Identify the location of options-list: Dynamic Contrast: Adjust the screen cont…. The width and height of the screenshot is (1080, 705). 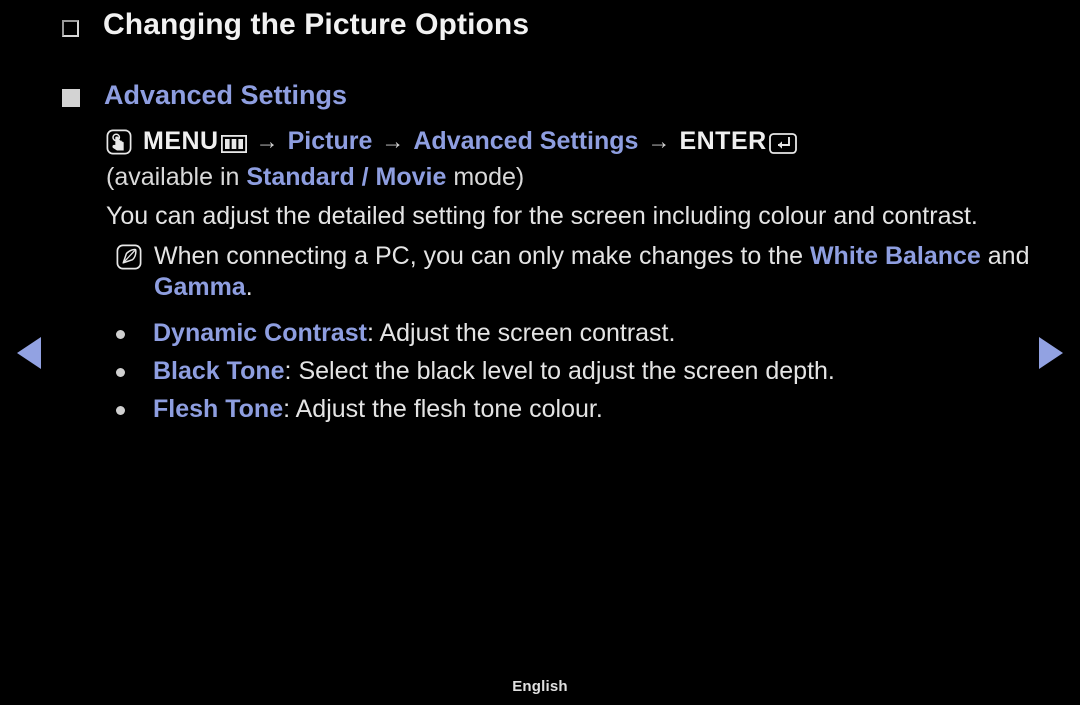
(576, 371).